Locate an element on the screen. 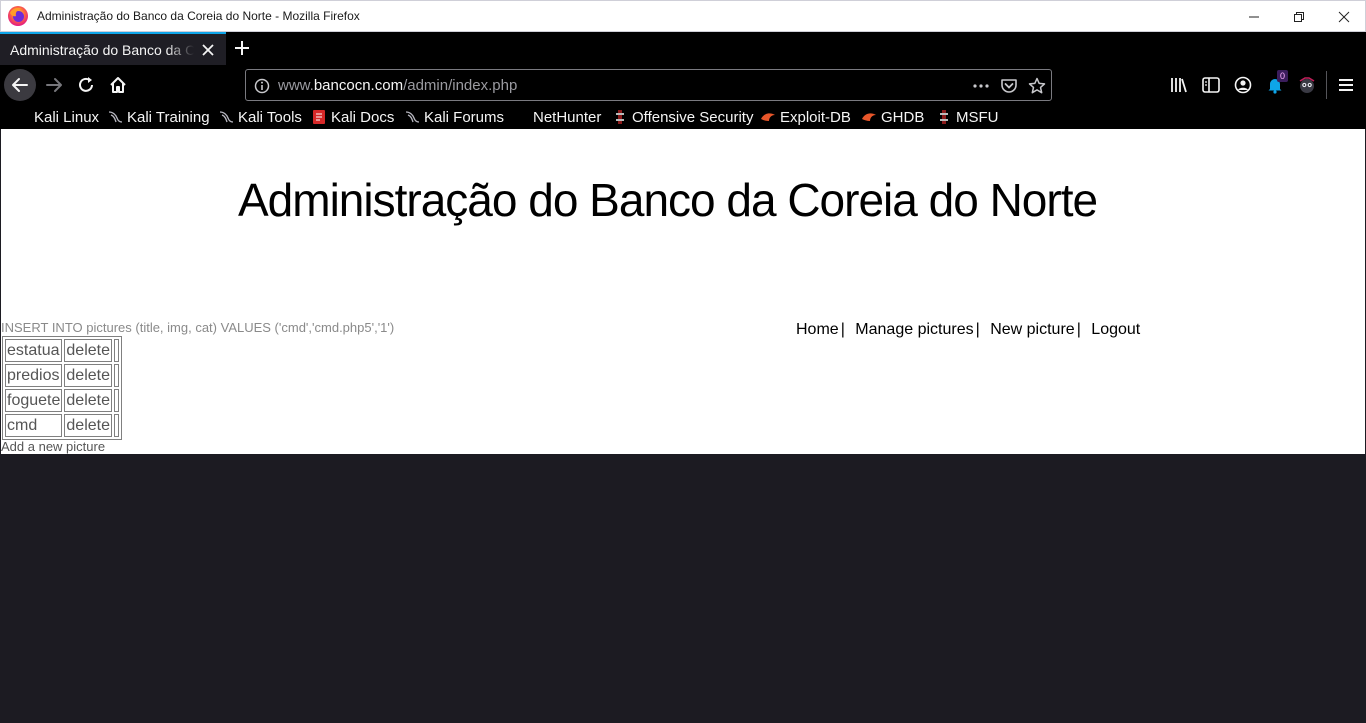 The height and width of the screenshot is (723, 1366). picture-title-cell: predios is located at coordinates (34, 375).